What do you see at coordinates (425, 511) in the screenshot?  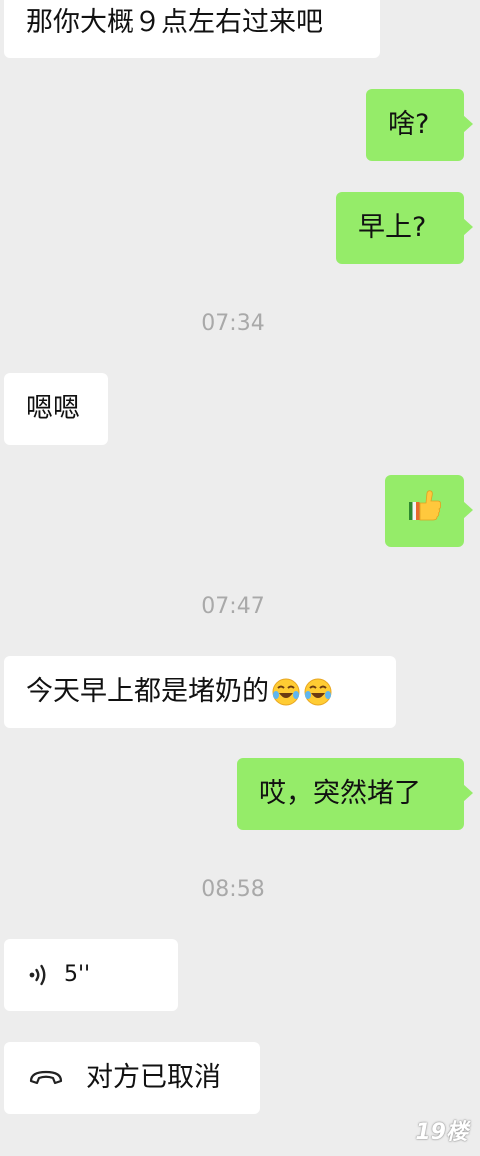 I see `thumbs-up-icon` at bounding box center [425, 511].